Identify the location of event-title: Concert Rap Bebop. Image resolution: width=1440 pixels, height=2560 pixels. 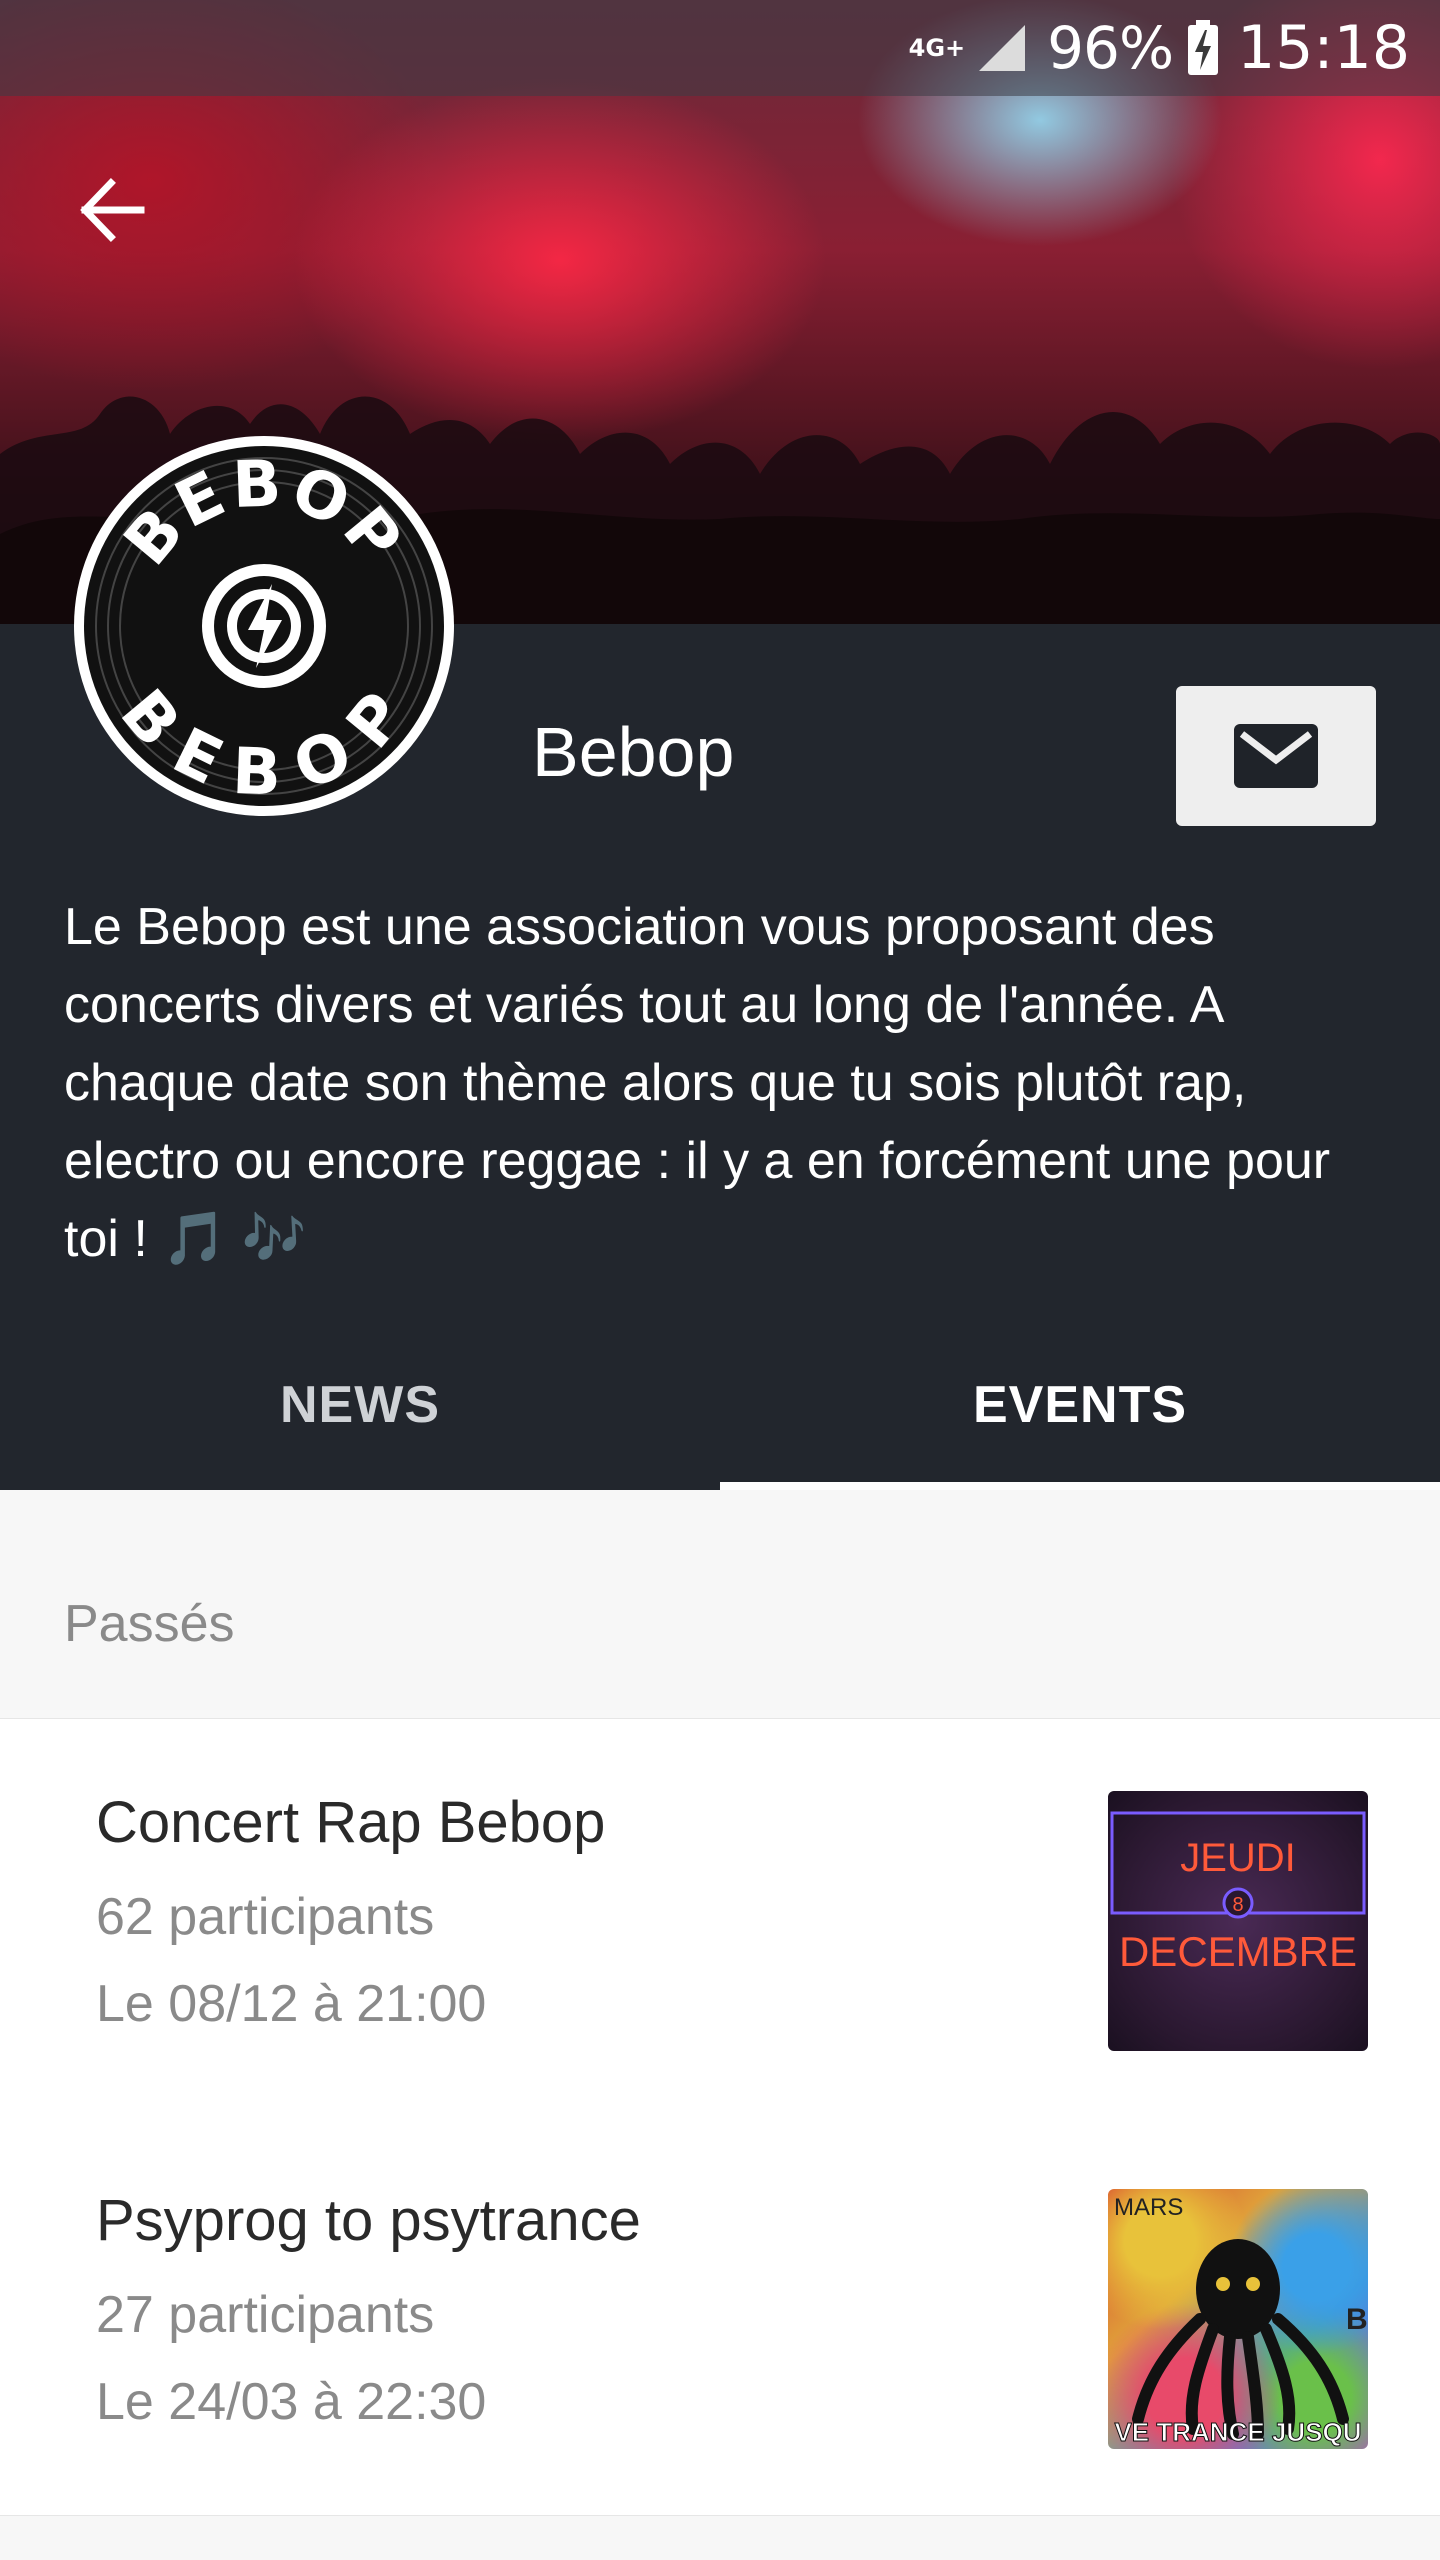
(351, 1822).